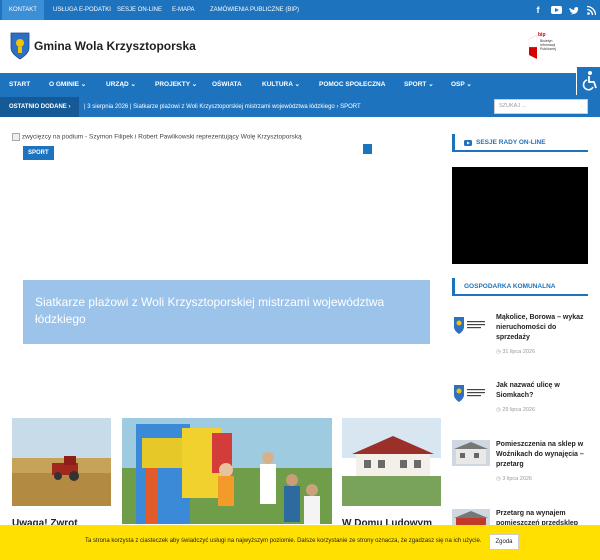 This screenshot has width=600, height=560. Describe the element at coordinates (82, 10) in the screenshot. I see `topbar-link-e-podatki: USŁUGA E-PODATKI` at that location.